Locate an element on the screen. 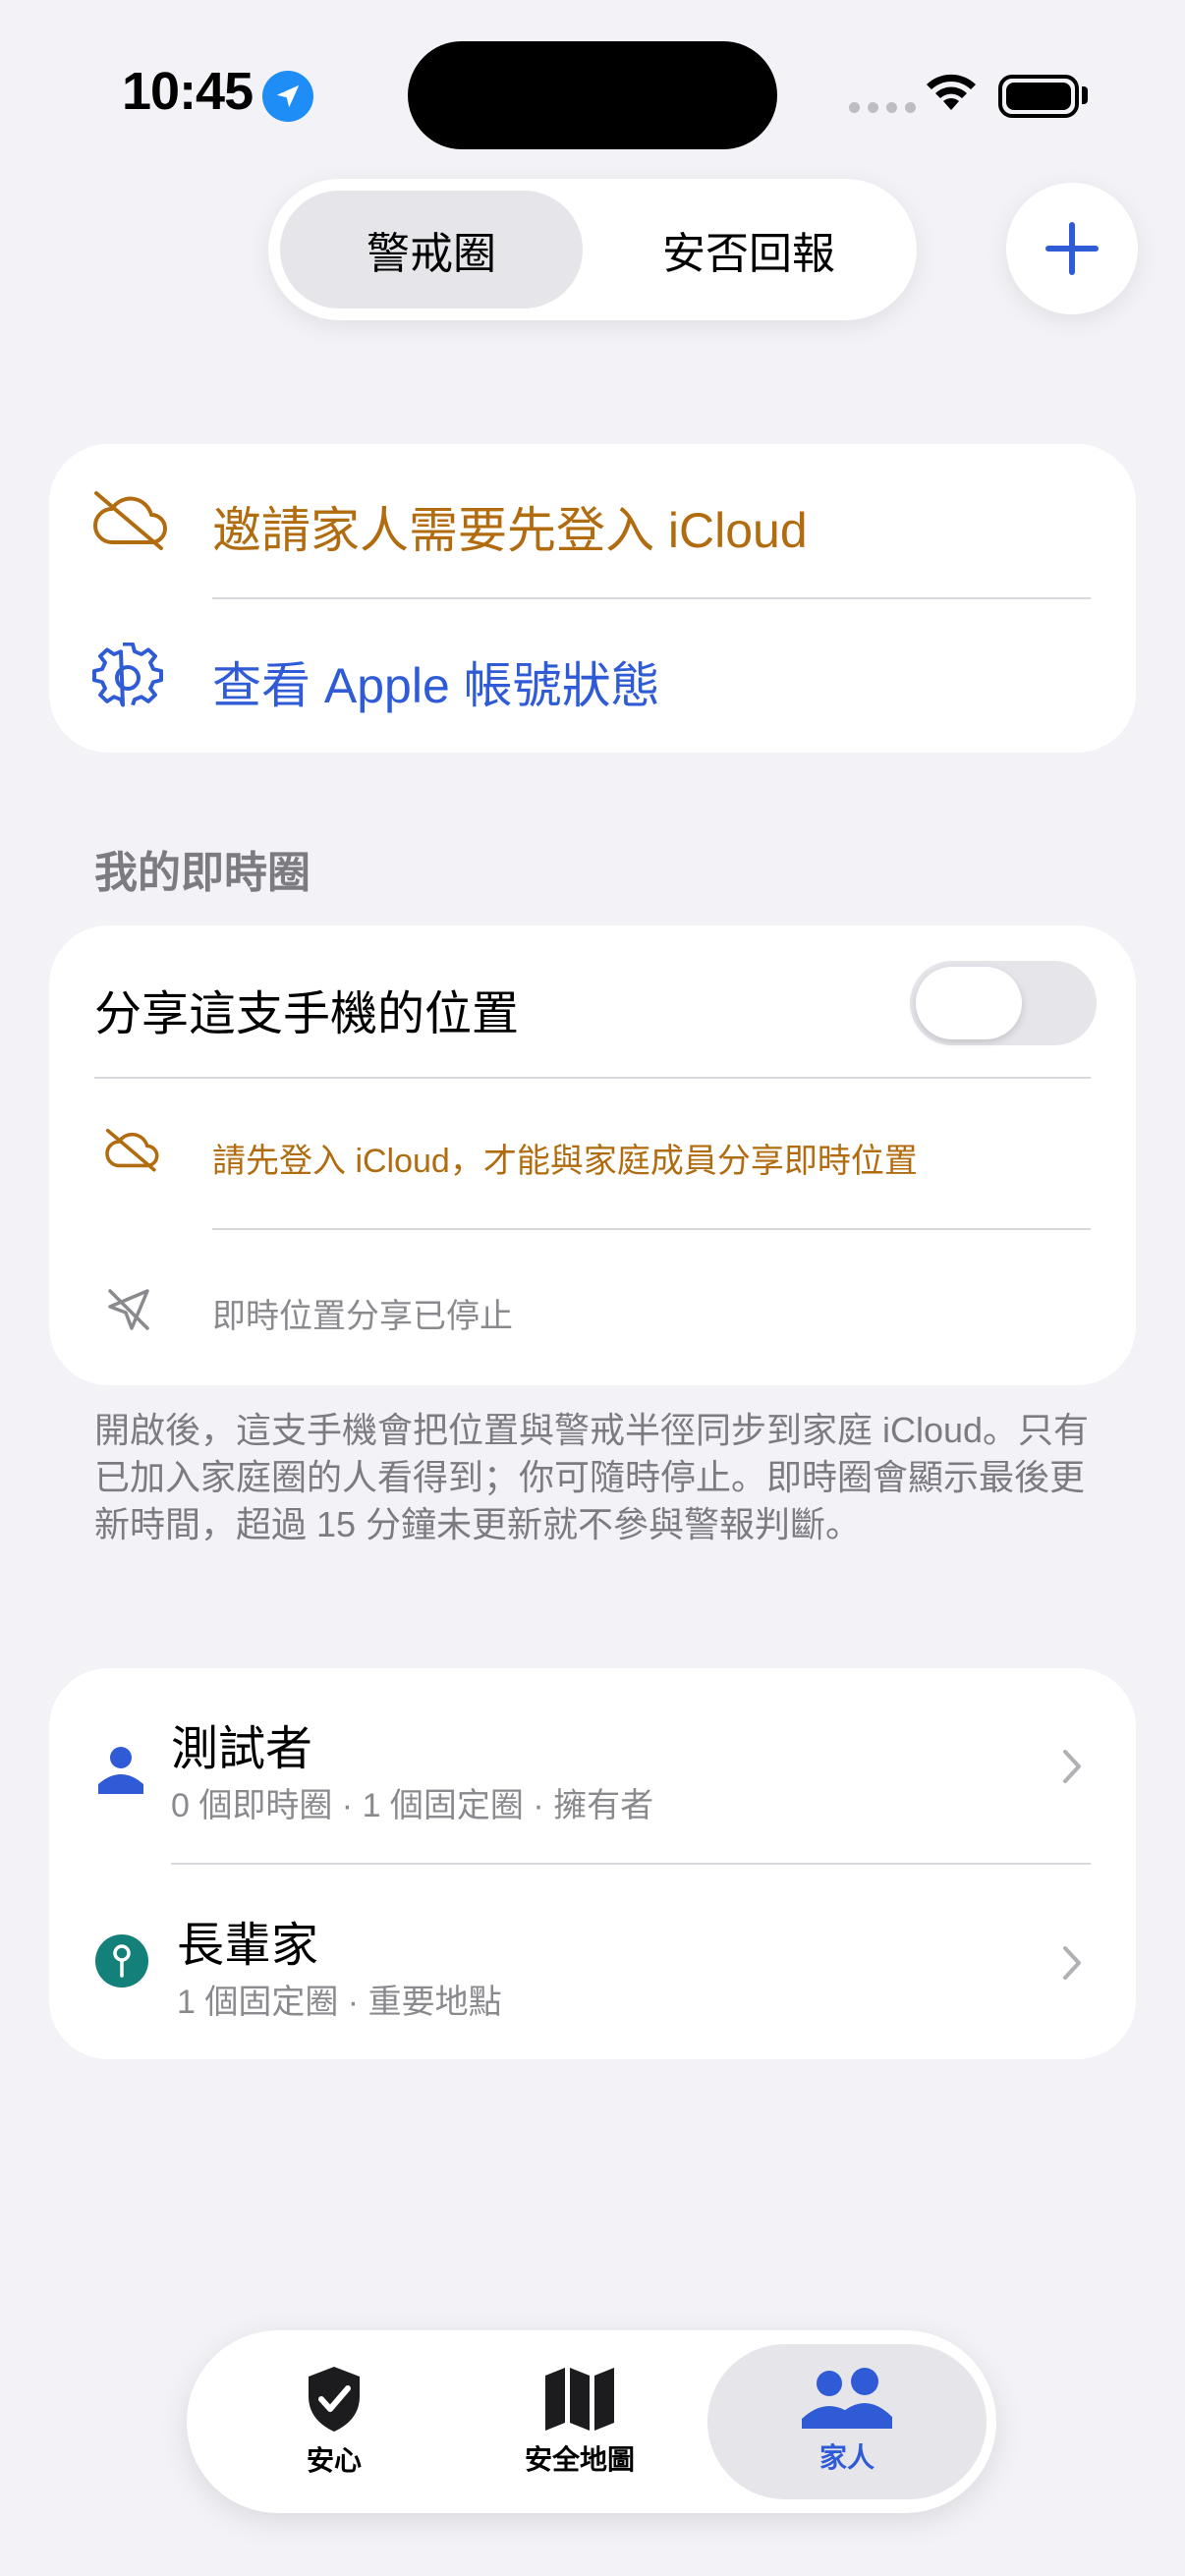  tab-safety-map: 安全地圖 is located at coordinates (580, 2421).